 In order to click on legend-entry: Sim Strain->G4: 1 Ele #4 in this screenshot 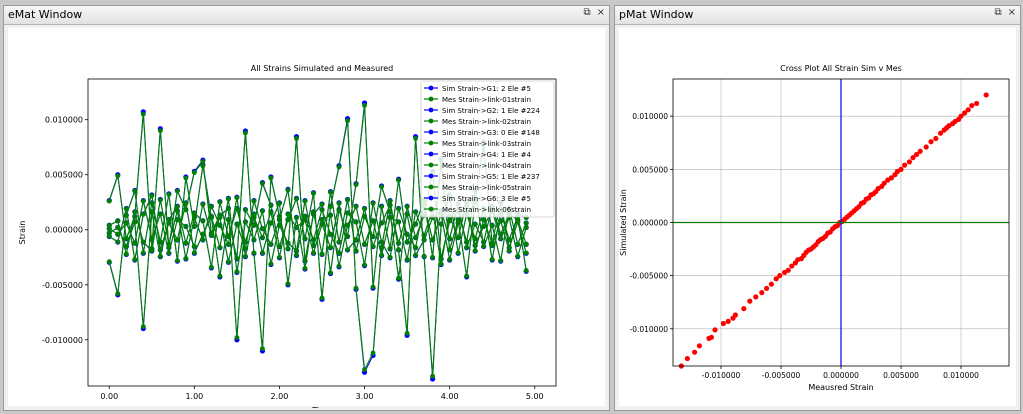, I will do `click(486, 155)`.